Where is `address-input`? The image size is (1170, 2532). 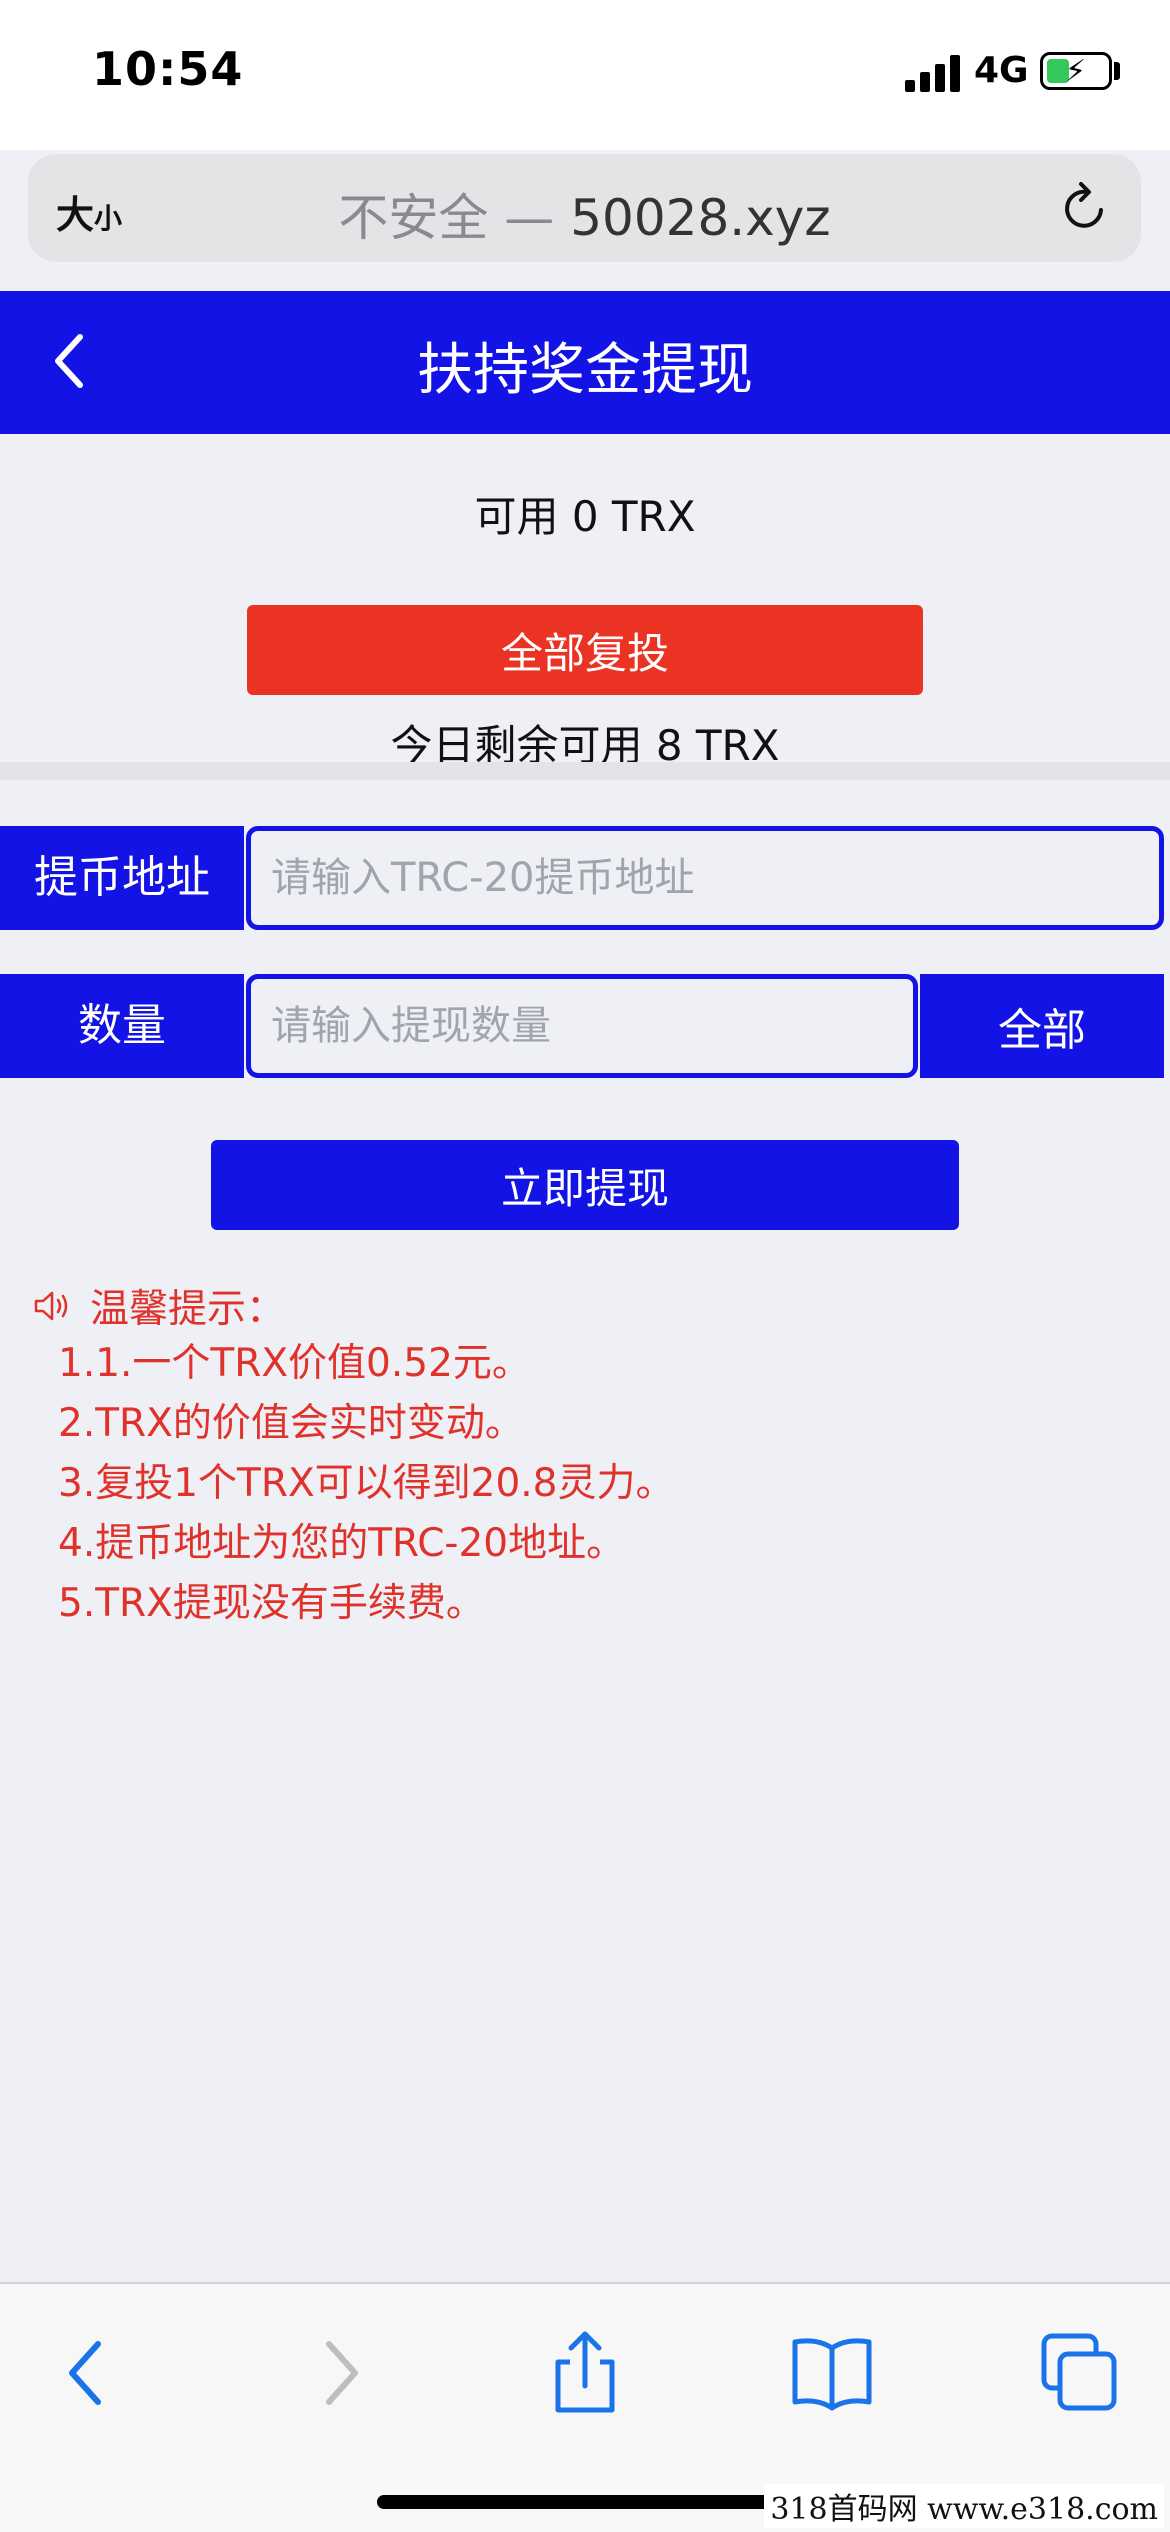
address-input is located at coordinates (705, 878).